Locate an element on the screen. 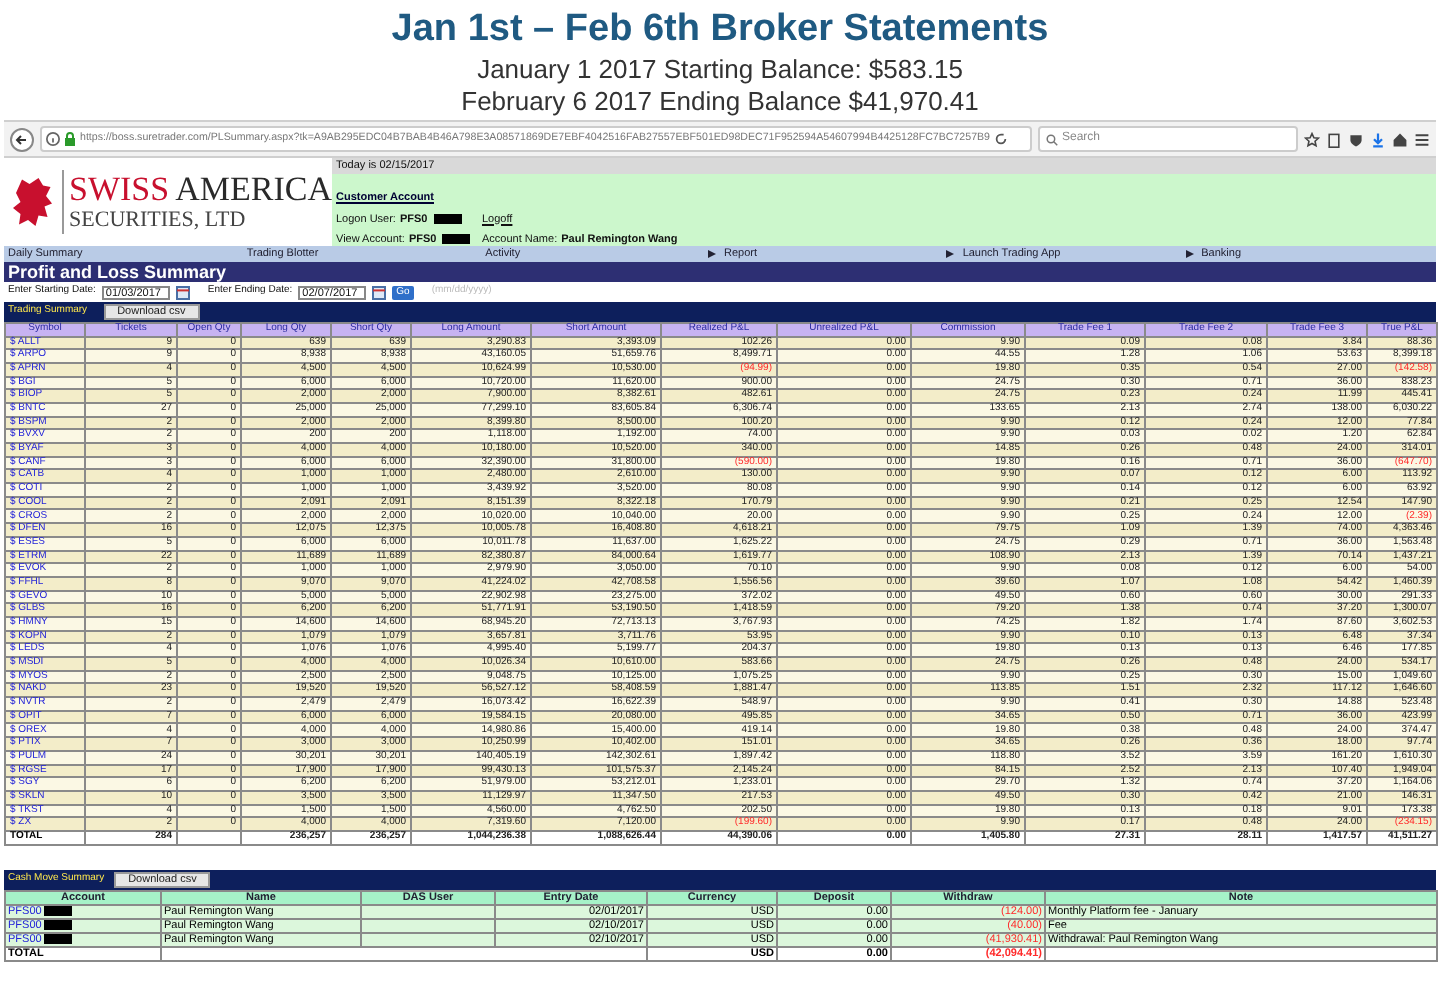 The height and width of the screenshot is (990, 1440). page-heading: Jan 1st – Feb 6th Broker Statements is located at coordinates (720, 30).